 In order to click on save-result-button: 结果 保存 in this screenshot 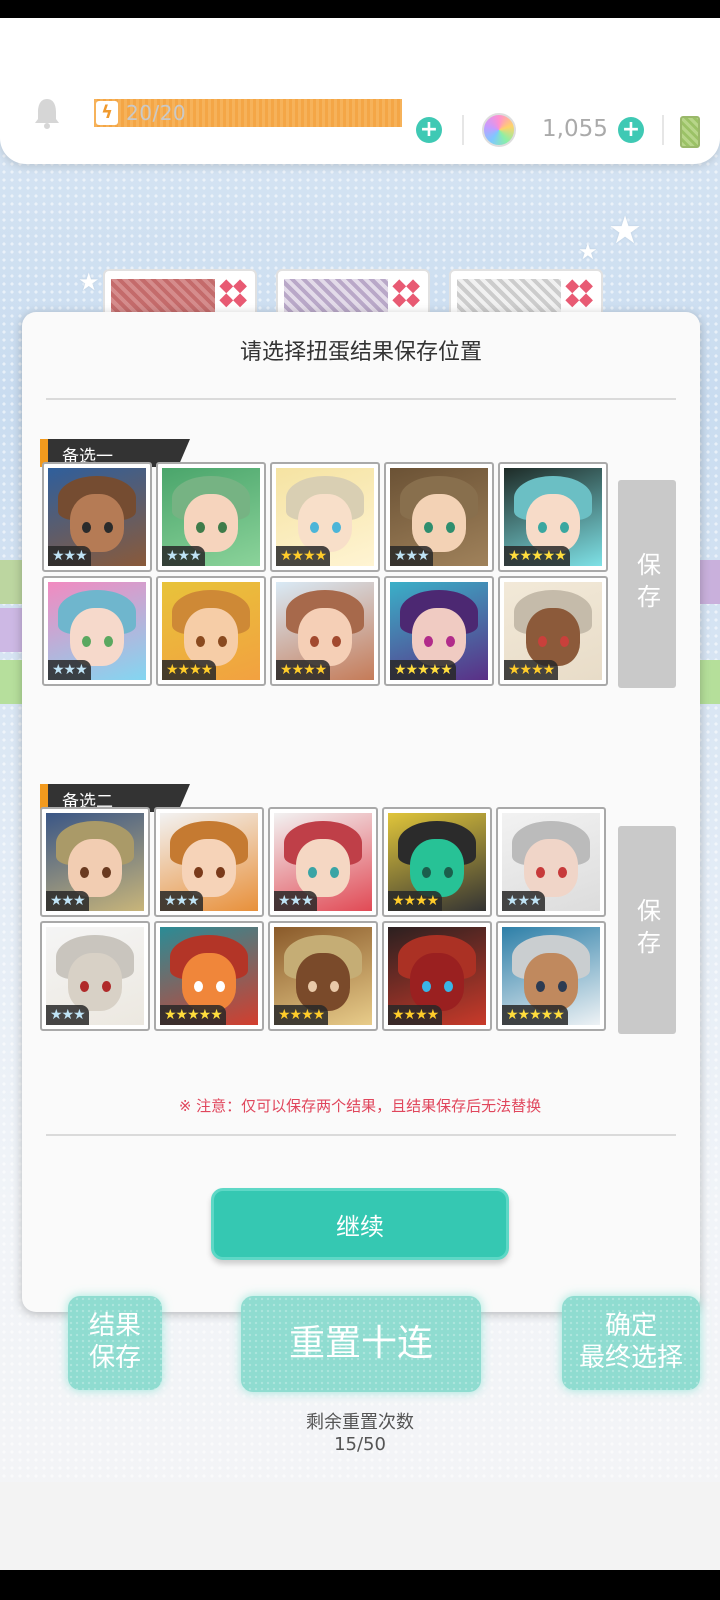, I will do `click(115, 1343)`.